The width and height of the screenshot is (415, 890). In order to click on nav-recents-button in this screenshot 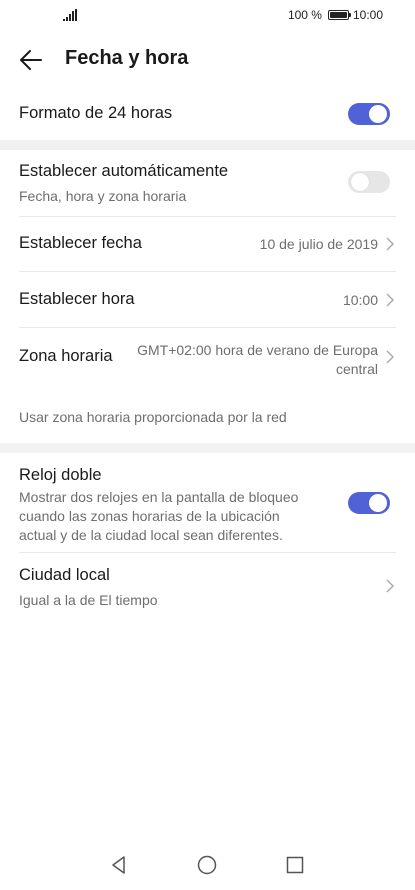, I will do `click(295, 865)`.